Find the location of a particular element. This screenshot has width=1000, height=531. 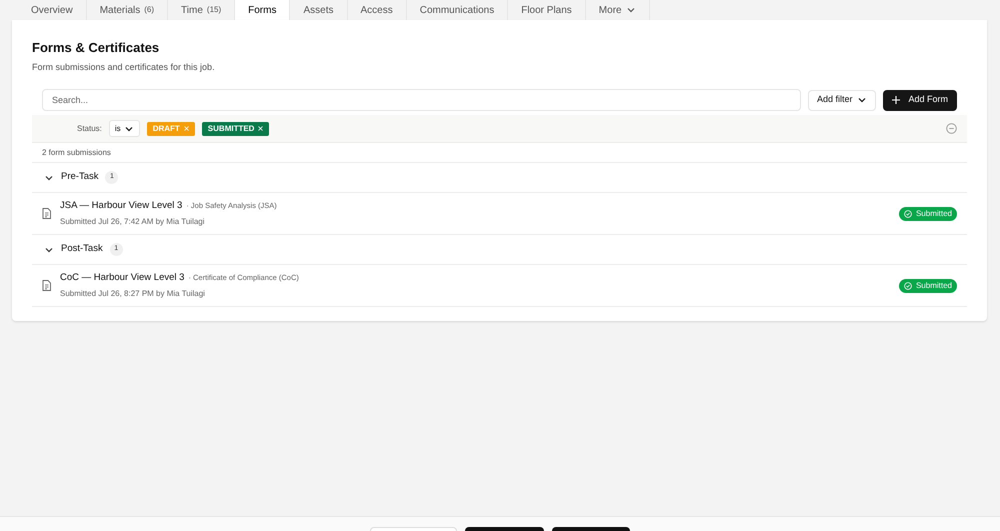

operator-select: is is located at coordinates (124, 128).